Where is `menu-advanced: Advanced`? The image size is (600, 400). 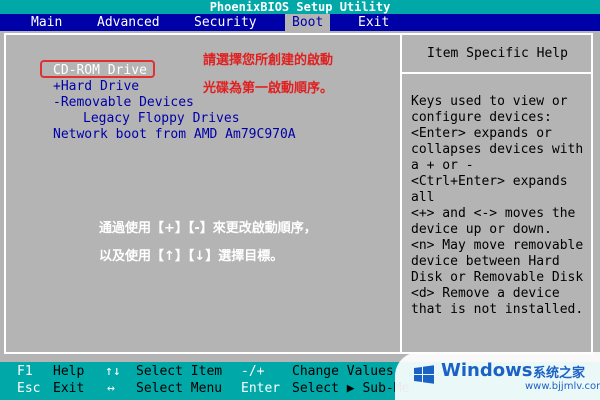
menu-advanced: Advanced is located at coordinates (128, 22).